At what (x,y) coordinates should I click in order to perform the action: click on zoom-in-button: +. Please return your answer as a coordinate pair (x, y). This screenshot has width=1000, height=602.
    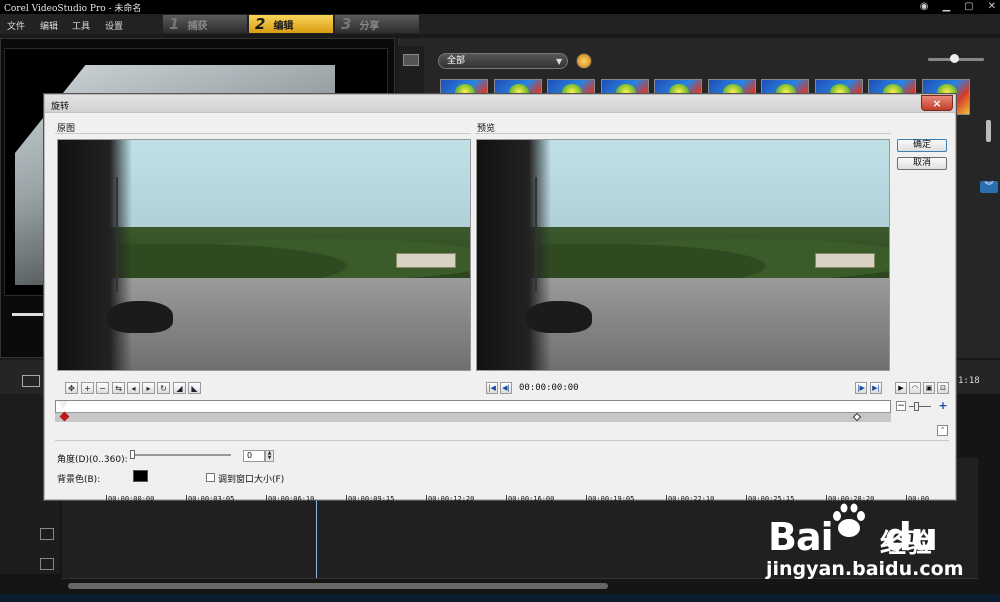
    Looking at the image, I should click on (943, 405).